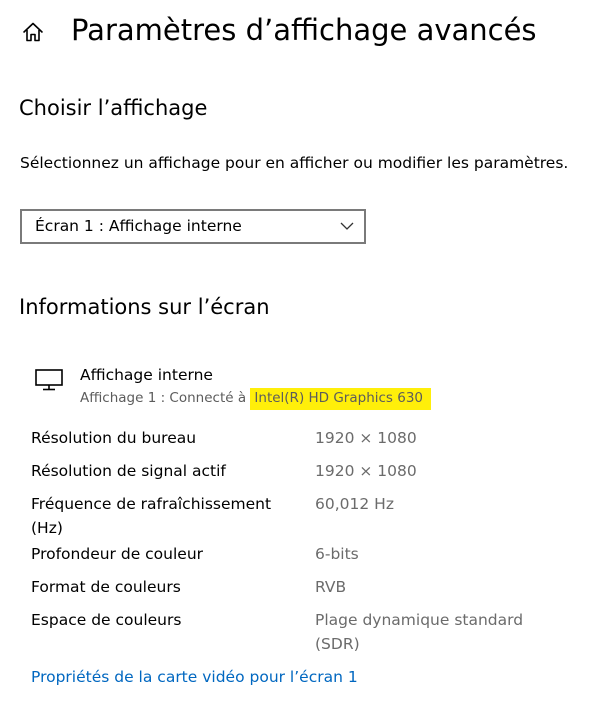  What do you see at coordinates (114, 438) in the screenshot?
I see `info-row-label: Résolution du bureau` at bounding box center [114, 438].